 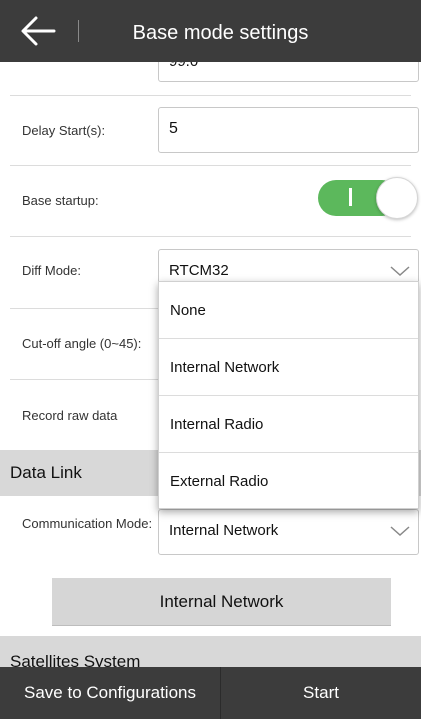 I want to click on diff-mode-label: Diff Mode:, so click(x=52, y=270).